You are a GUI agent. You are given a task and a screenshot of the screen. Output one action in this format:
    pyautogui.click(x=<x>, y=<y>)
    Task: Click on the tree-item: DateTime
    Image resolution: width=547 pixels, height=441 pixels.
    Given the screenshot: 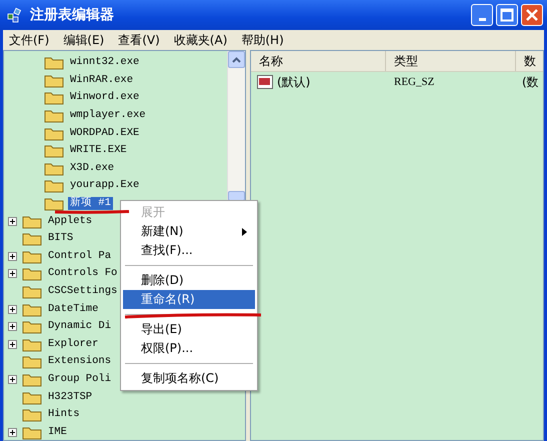 What is the action you would take?
    pyautogui.click(x=73, y=309)
    